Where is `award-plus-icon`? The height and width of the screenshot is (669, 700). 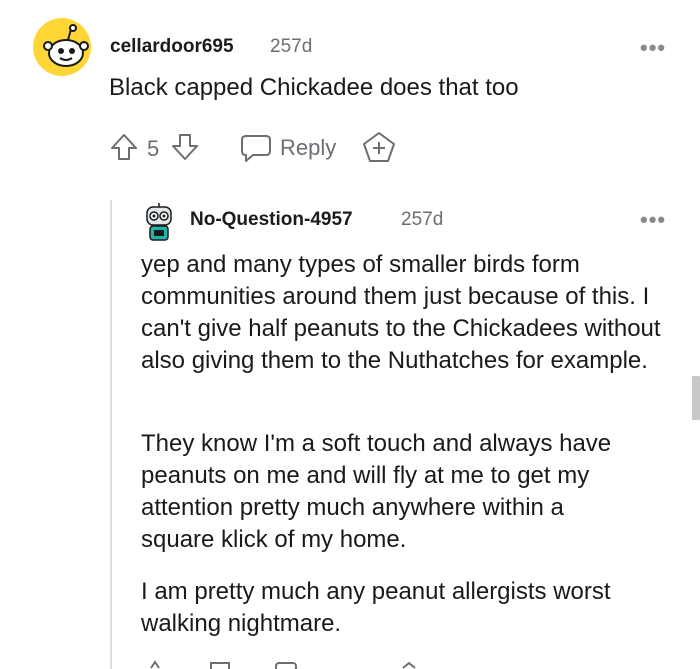
award-plus-icon is located at coordinates (379, 147).